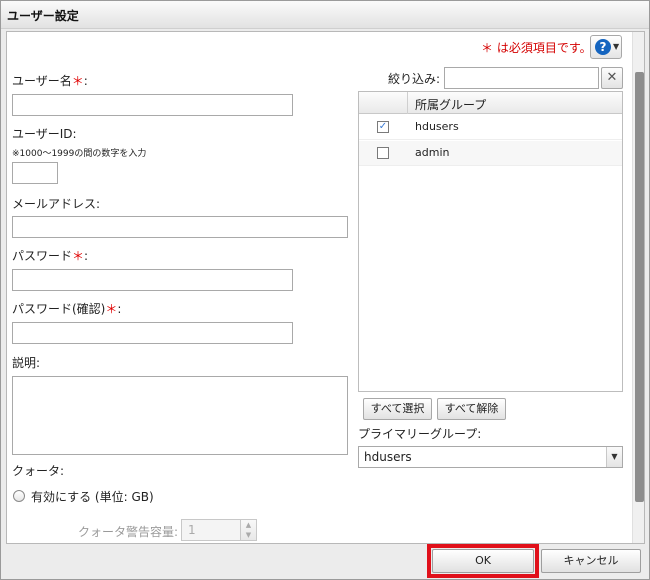 The width and height of the screenshot is (650, 580). What do you see at coordinates (56, 204) in the screenshot?
I see `email-label: メールアドレス:` at bounding box center [56, 204].